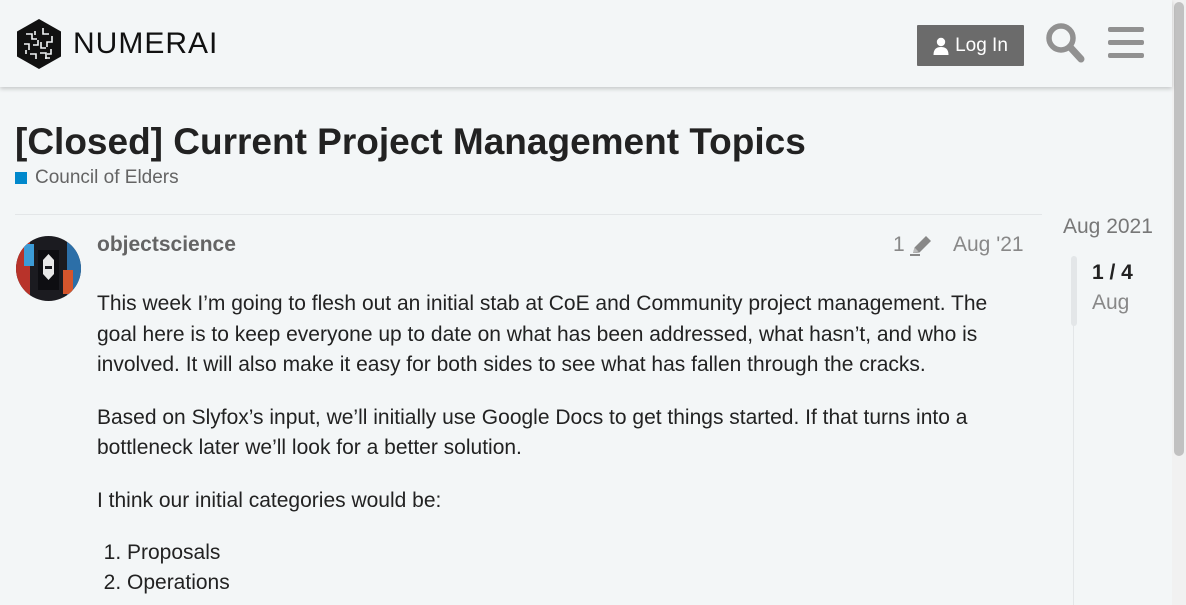 The height and width of the screenshot is (605, 1186). I want to click on timeline-month: Aug, so click(1111, 302).